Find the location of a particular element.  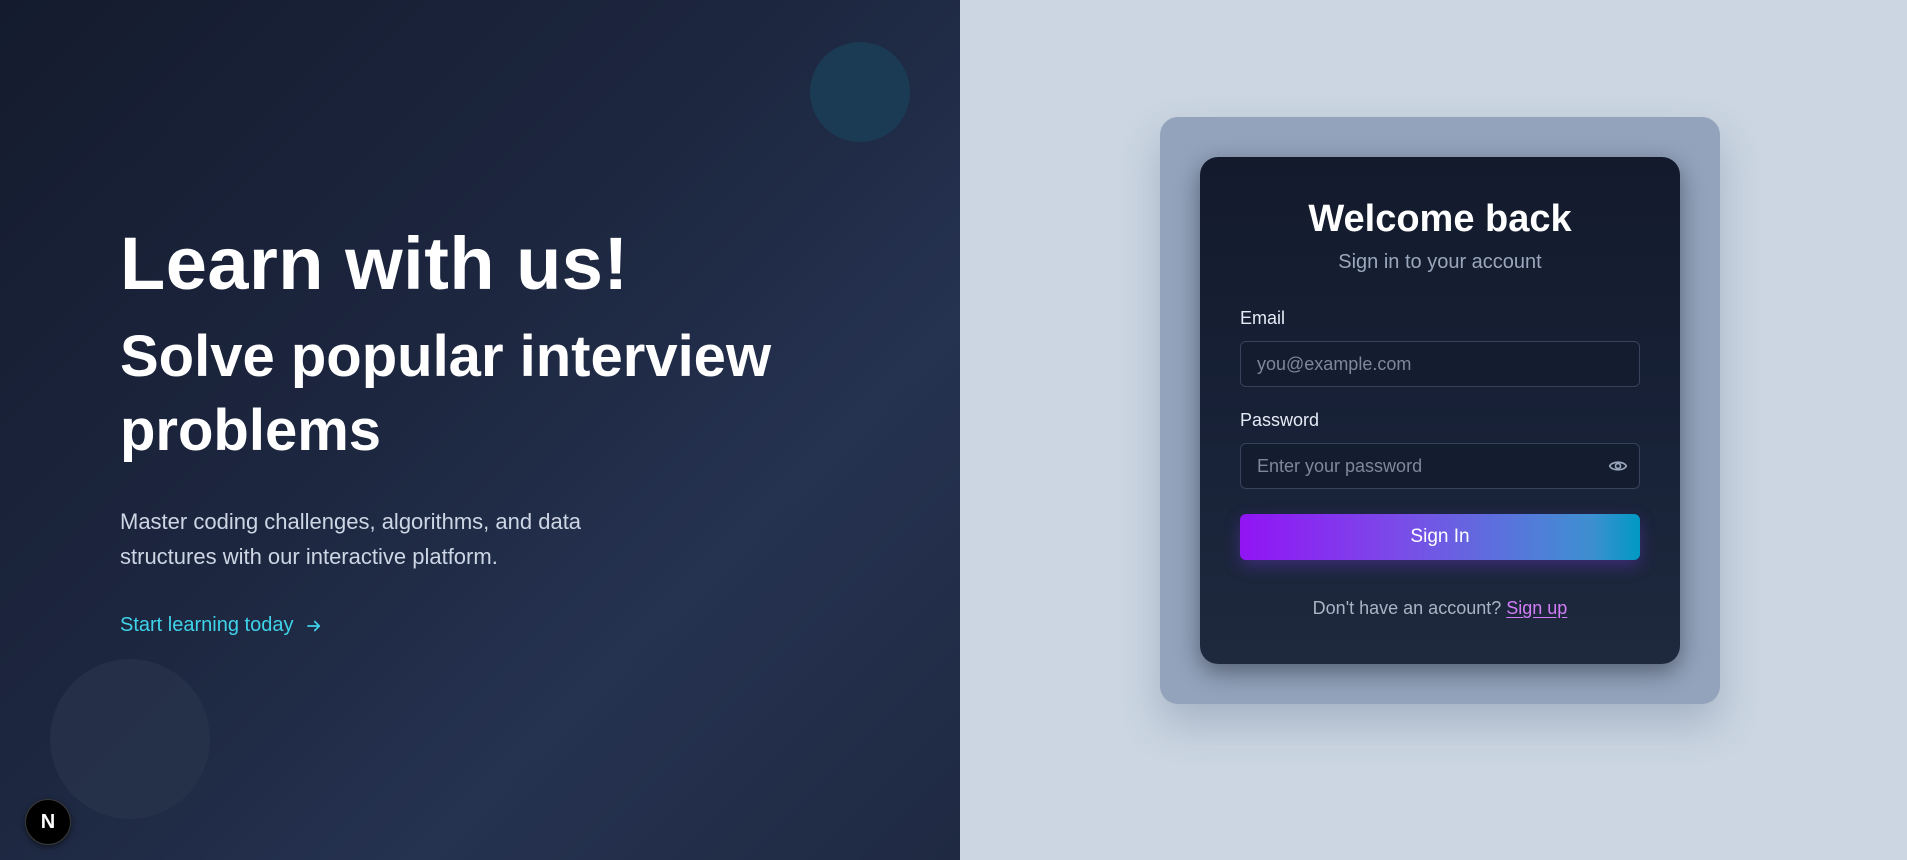

decorative-circle-top is located at coordinates (860, 92).